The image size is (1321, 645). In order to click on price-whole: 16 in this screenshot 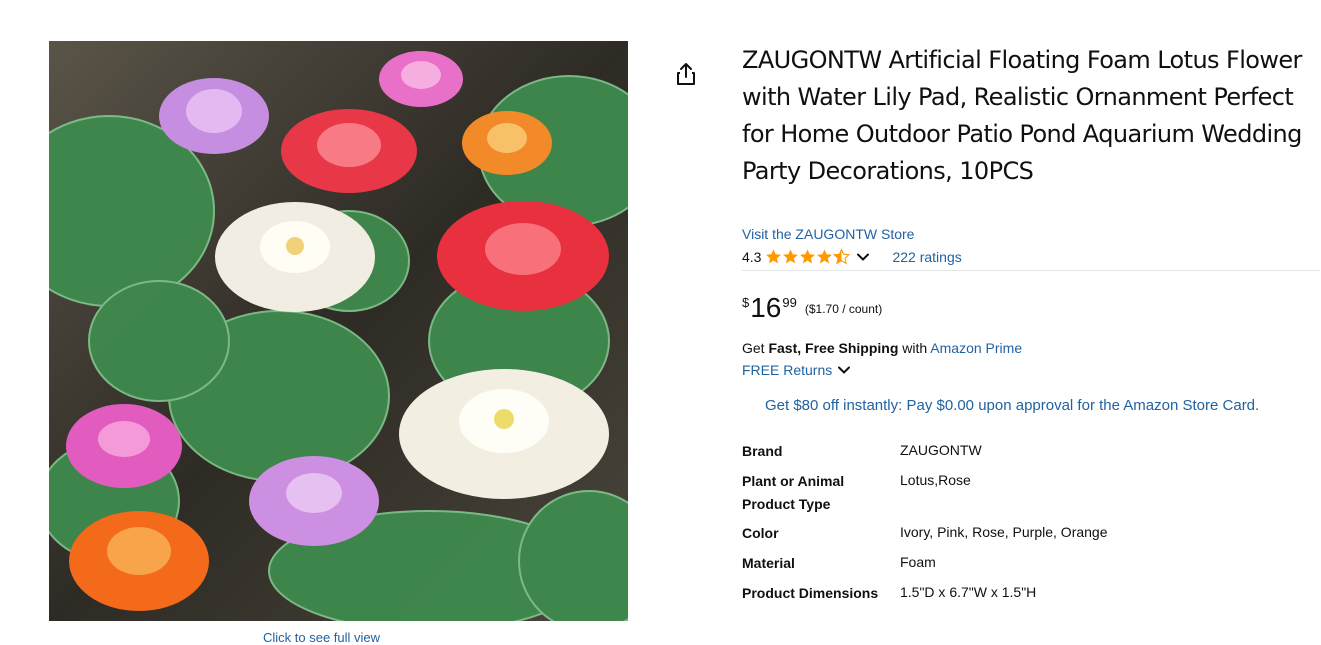, I will do `click(766, 307)`.